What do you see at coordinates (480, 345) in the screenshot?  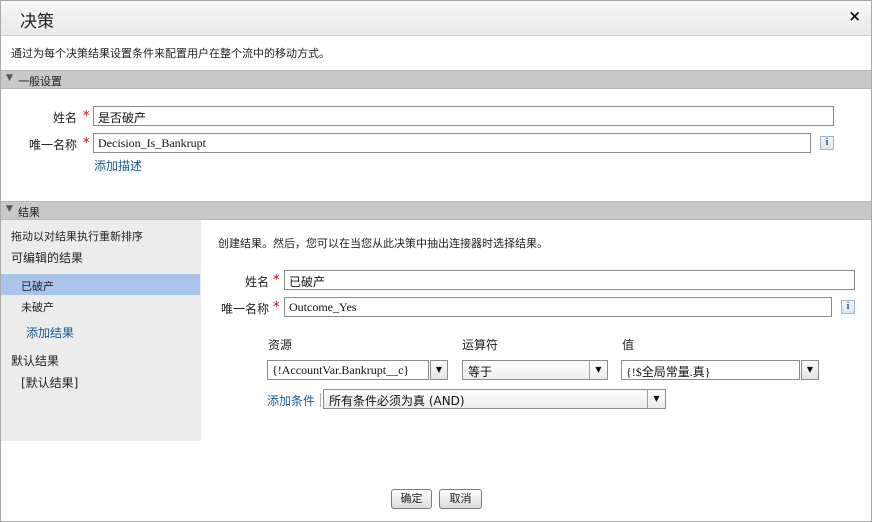 I see `operator-column-header: 运算符` at bounding box center [480, 345].